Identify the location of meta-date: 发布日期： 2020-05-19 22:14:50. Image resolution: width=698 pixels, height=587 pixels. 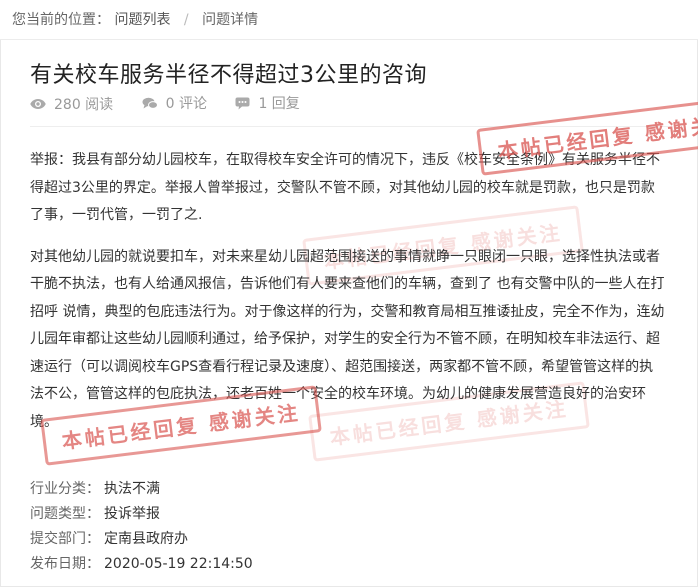
(141, 564).